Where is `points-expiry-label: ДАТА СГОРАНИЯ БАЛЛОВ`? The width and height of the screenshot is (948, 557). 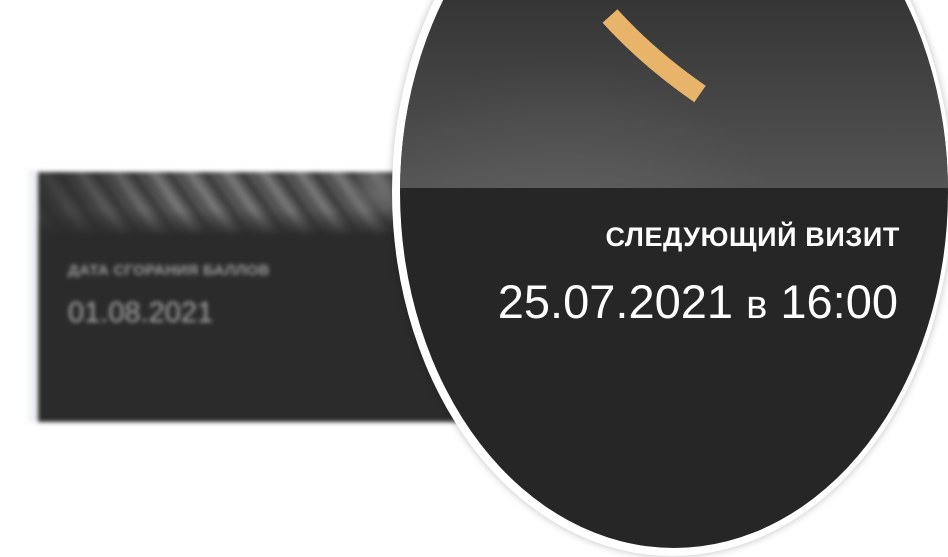
points-expiry-label: ДАТА СГОРАНИЯ БАЛЛОВ is located at coordinates (169, 270).